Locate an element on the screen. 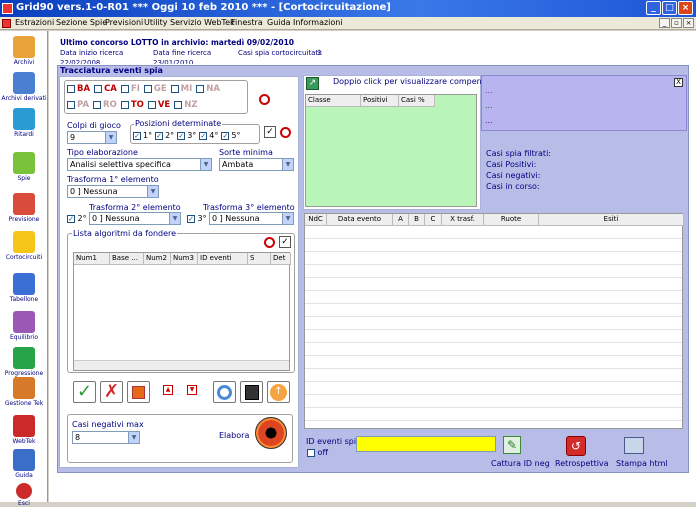  cattura-button-label: Cattura ID neg is located at coordinates (520, 463).